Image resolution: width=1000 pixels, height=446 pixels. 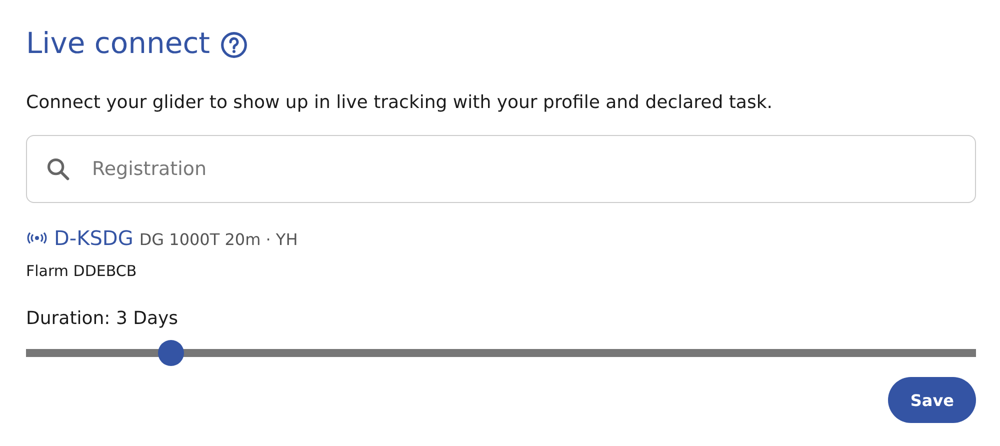 I want to click on search-field: Registration, so click(x=501, y=169).